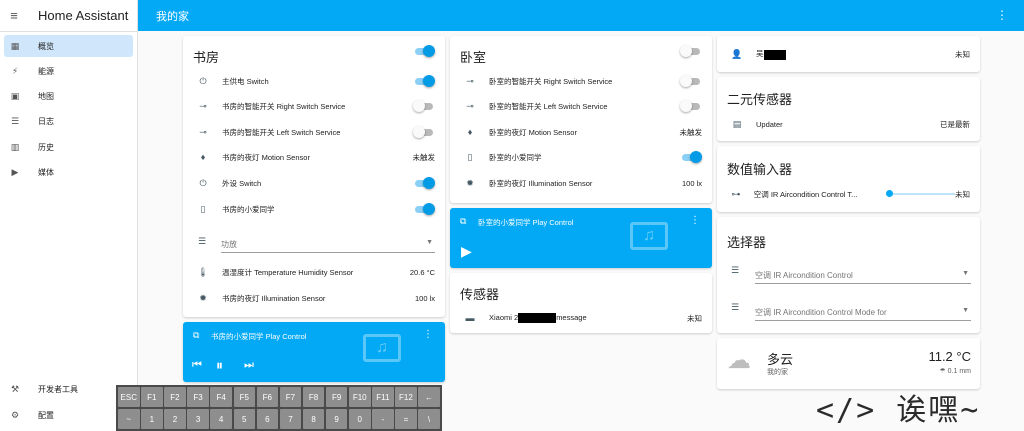 The height and width of the screenshot is (431, 1024). I want to click on study-master-toggle, so click(429, 51).